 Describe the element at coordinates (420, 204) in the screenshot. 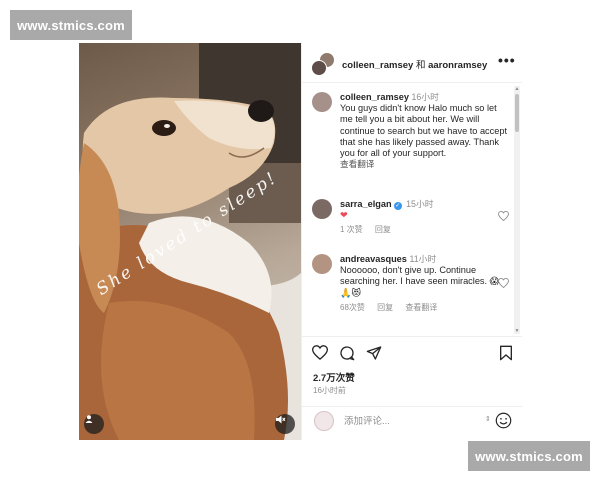

I see `comment-time: 15小时` at that location.